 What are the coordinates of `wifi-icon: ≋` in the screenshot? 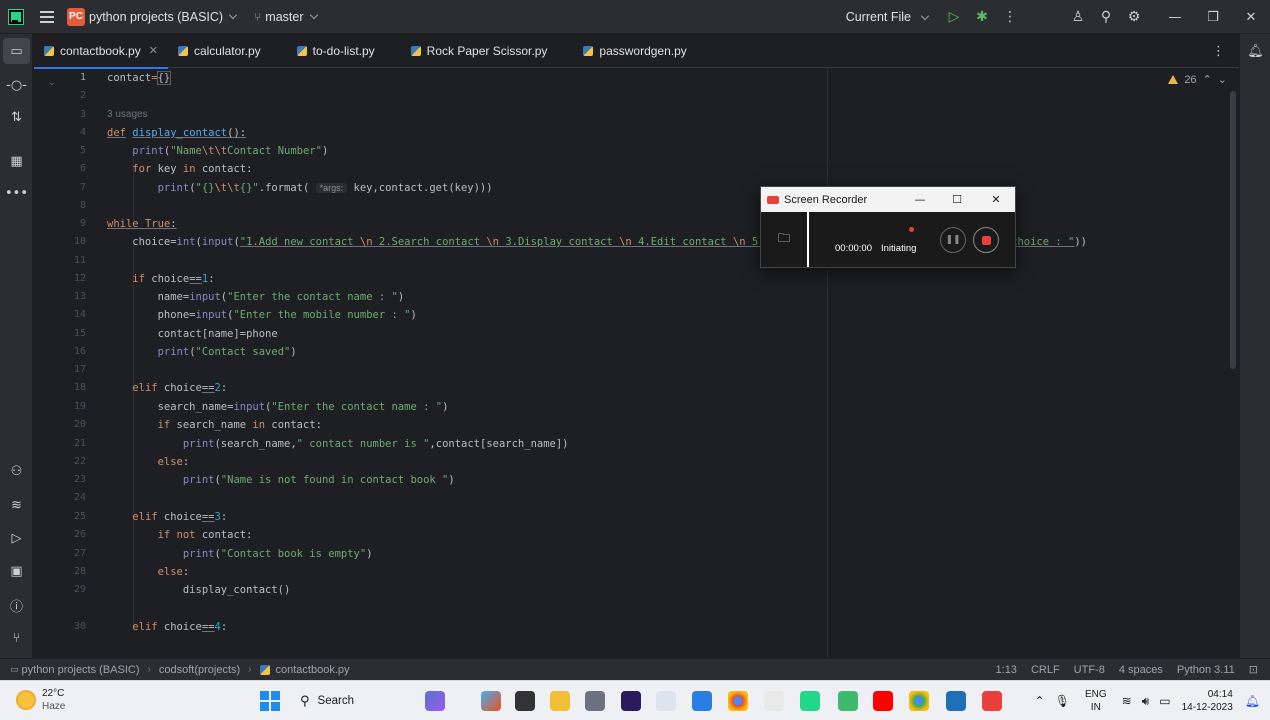 It's located at (1127, 701).